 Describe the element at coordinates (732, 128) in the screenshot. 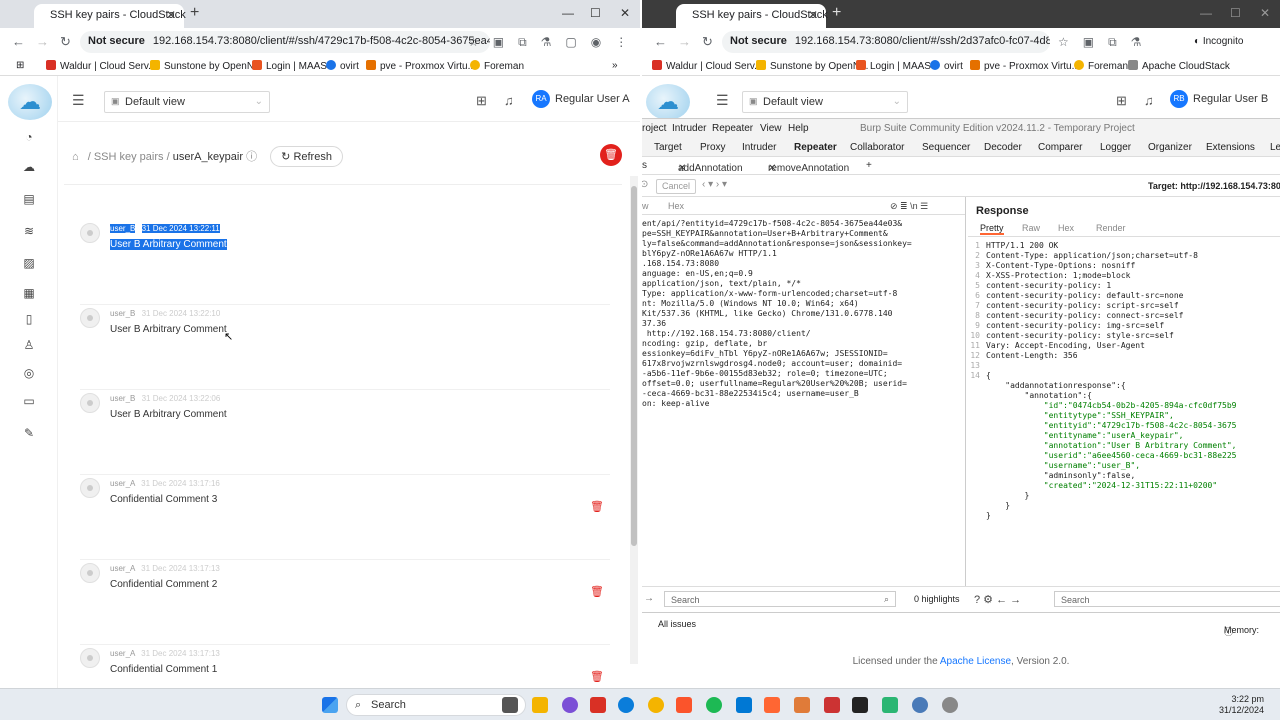

I see `menu-repeater: Repeater` at that location.